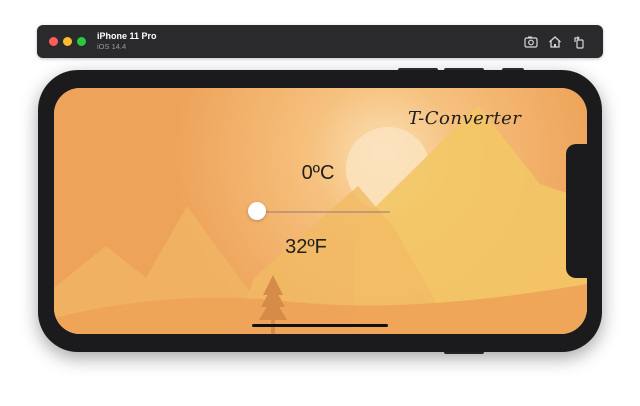 The image size is (640, 406). Describe the element at coordinates (579, 42) in the screenshot. I see `rotate-icon` at that location.